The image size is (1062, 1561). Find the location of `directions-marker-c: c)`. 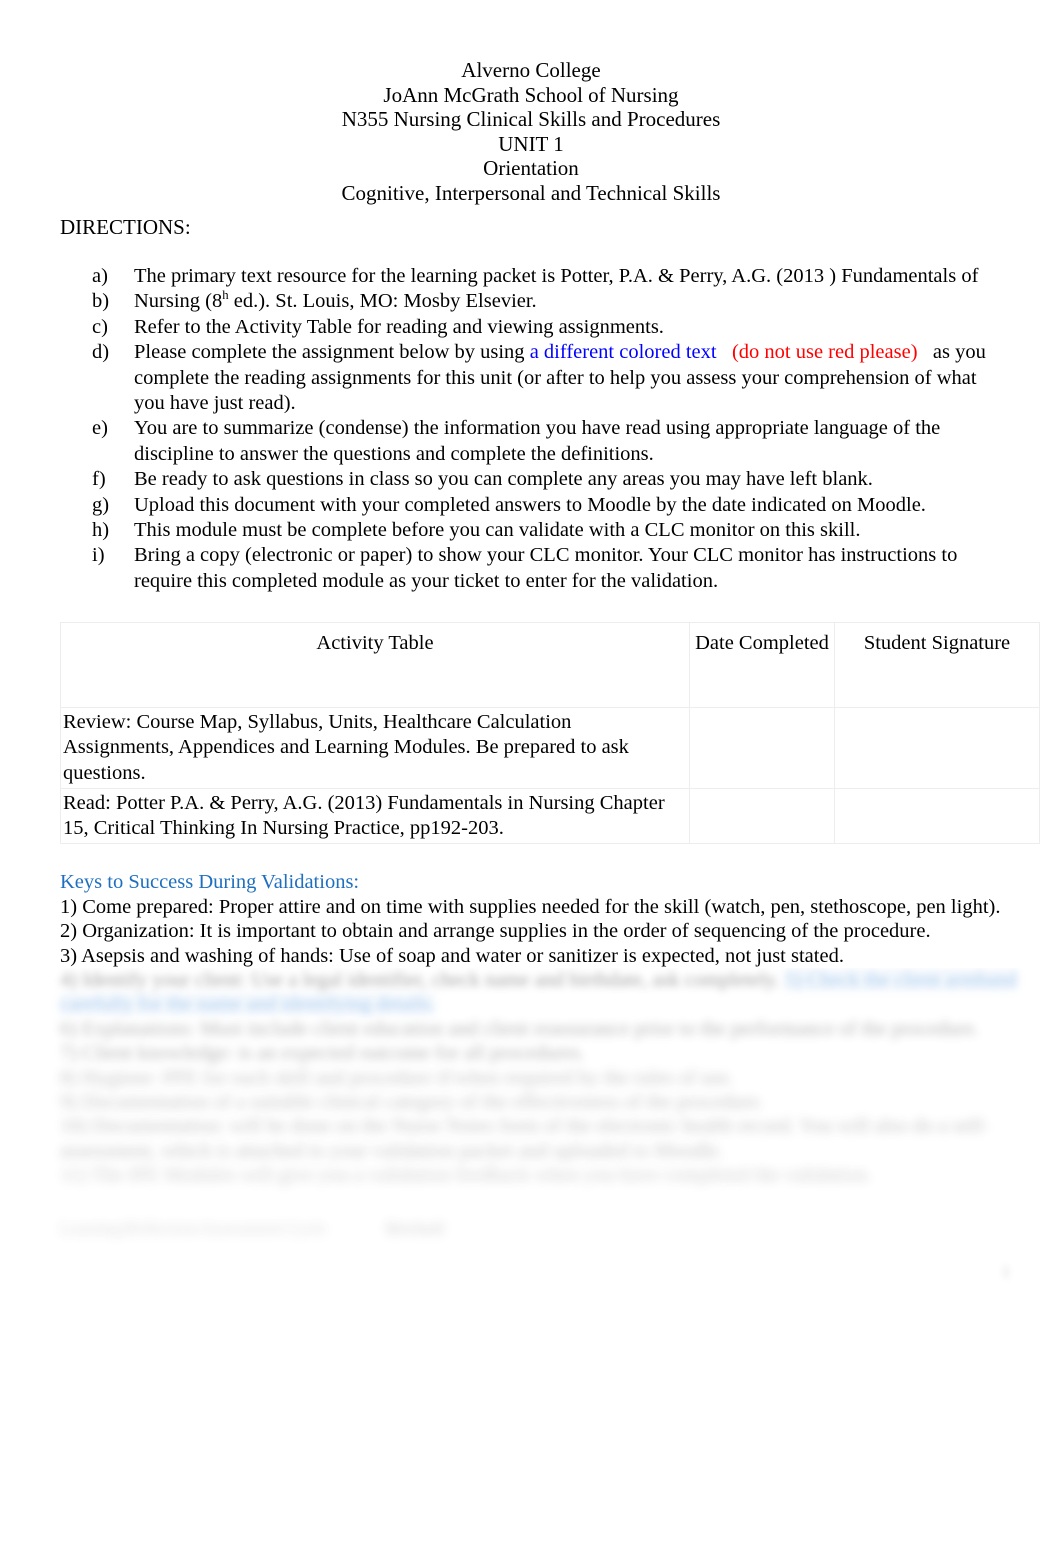

directions-marker-c: c) is located at coordinates (100, 326).